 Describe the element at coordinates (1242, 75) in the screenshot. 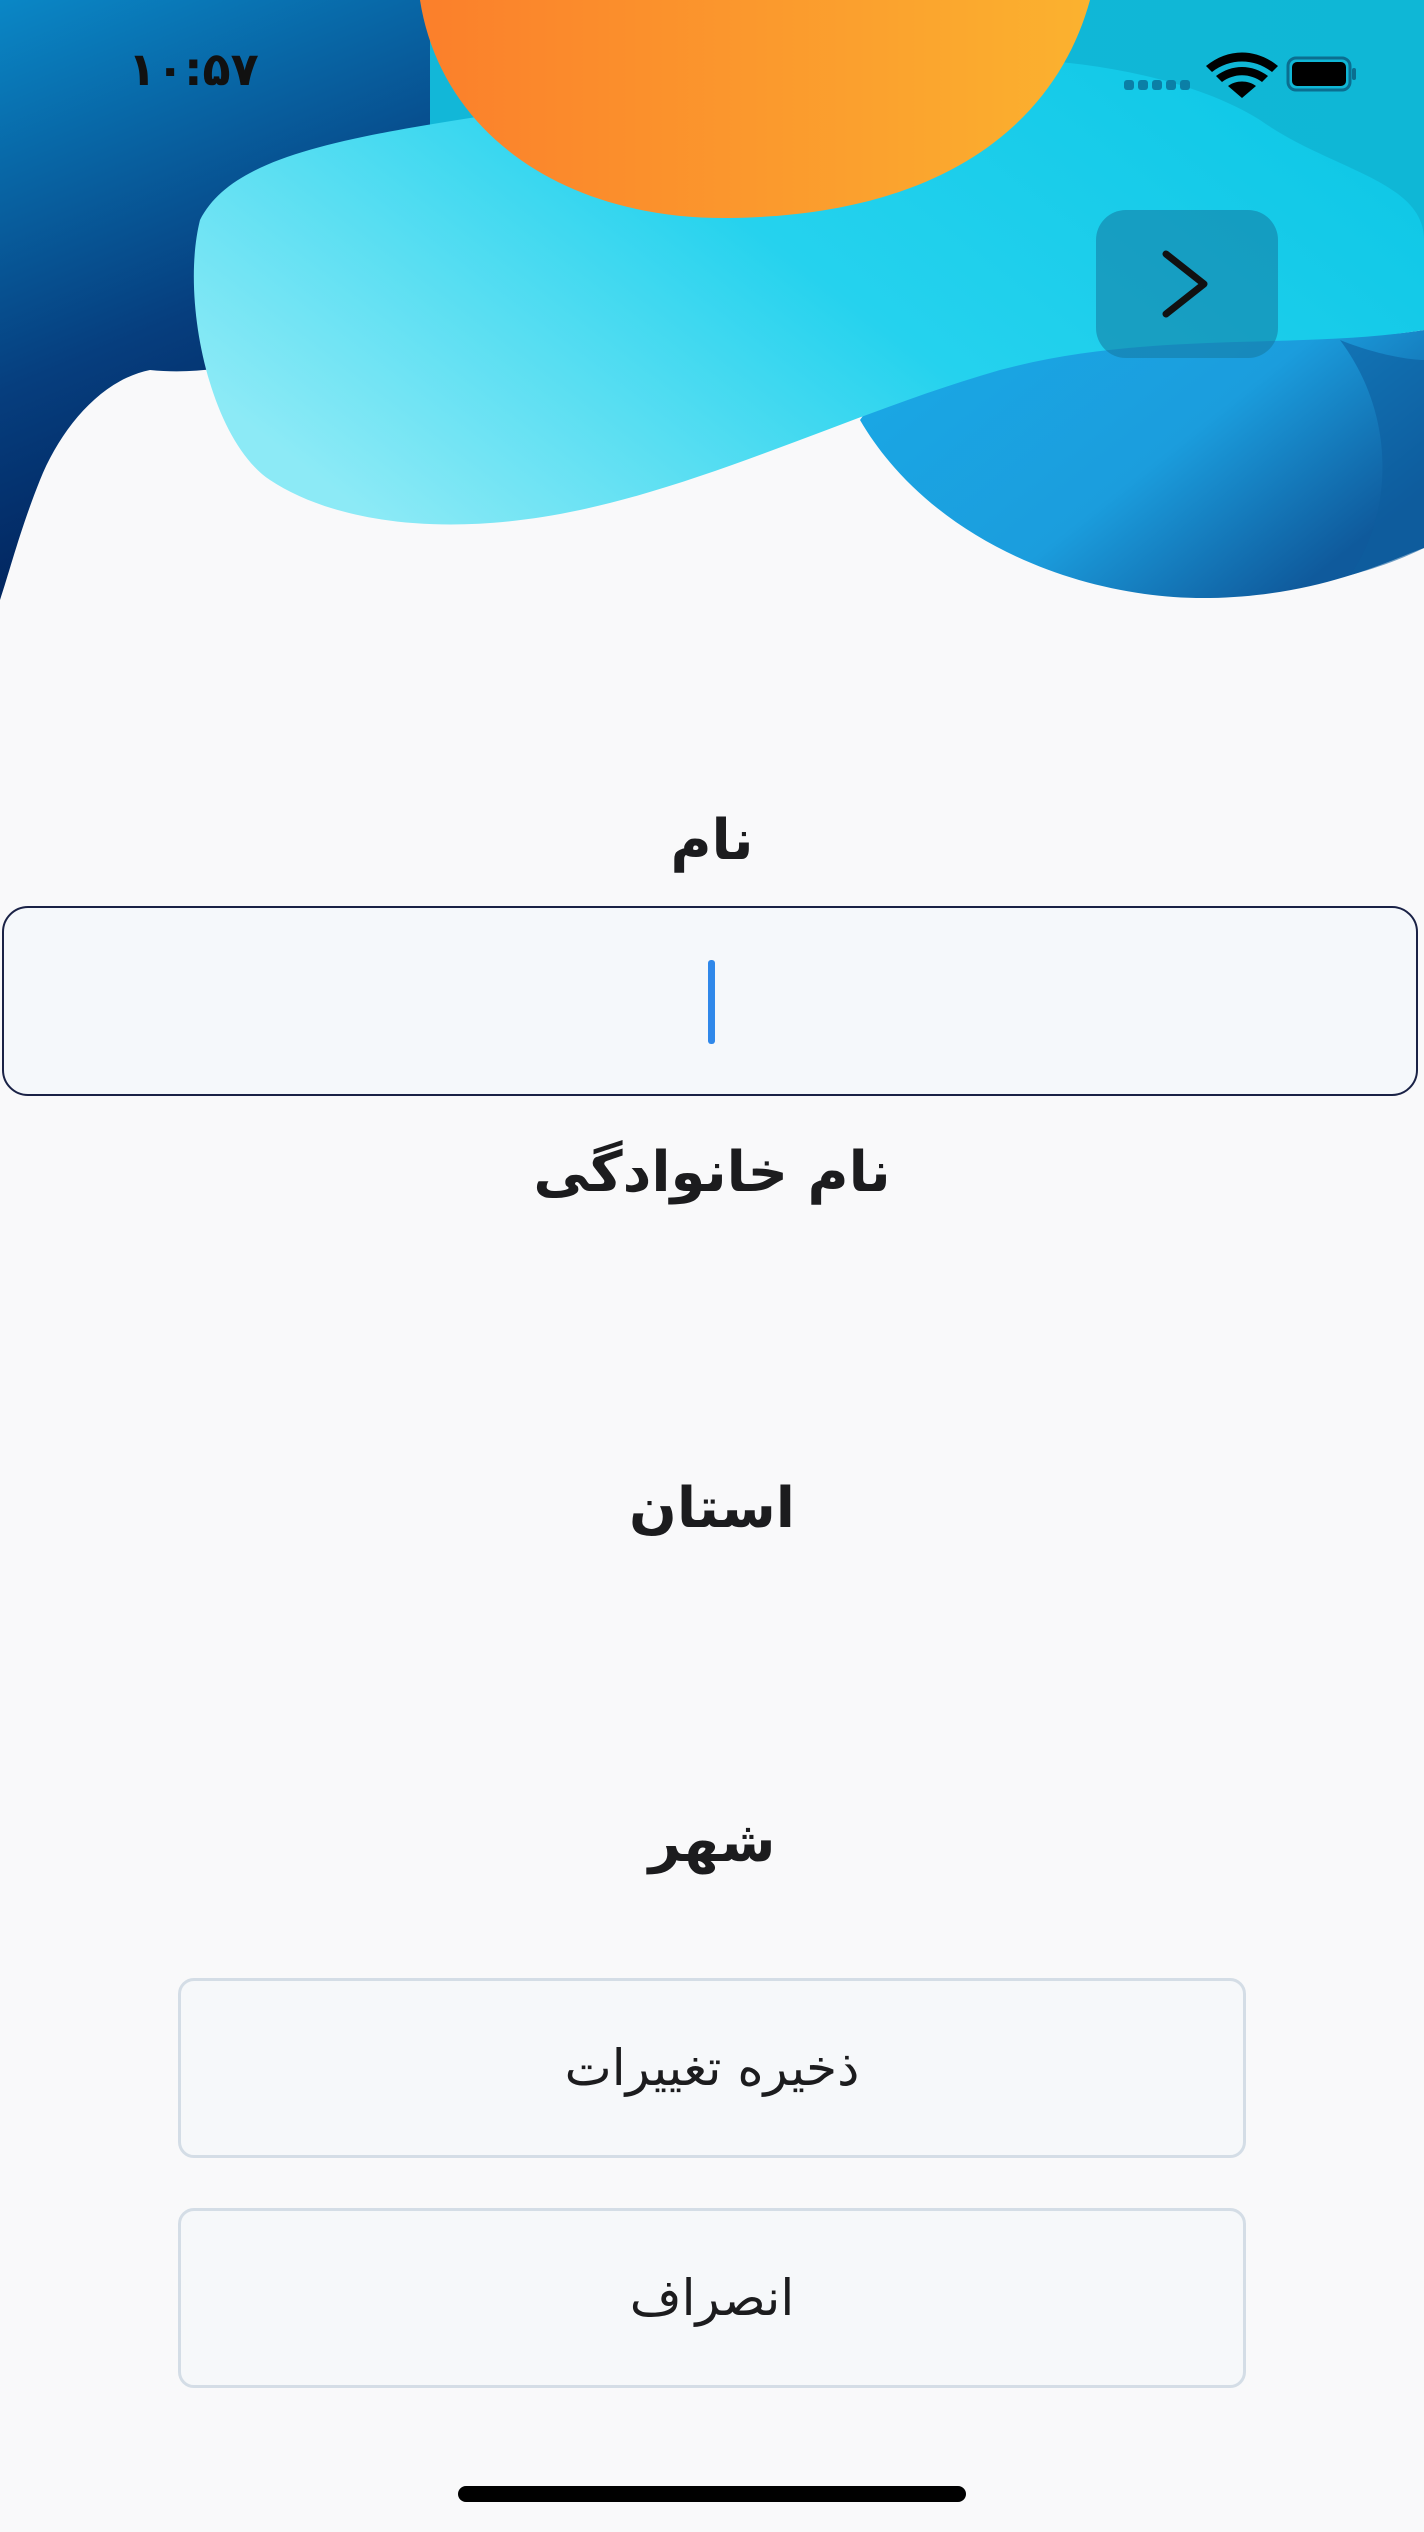

I see `wifi-icon` at that location.